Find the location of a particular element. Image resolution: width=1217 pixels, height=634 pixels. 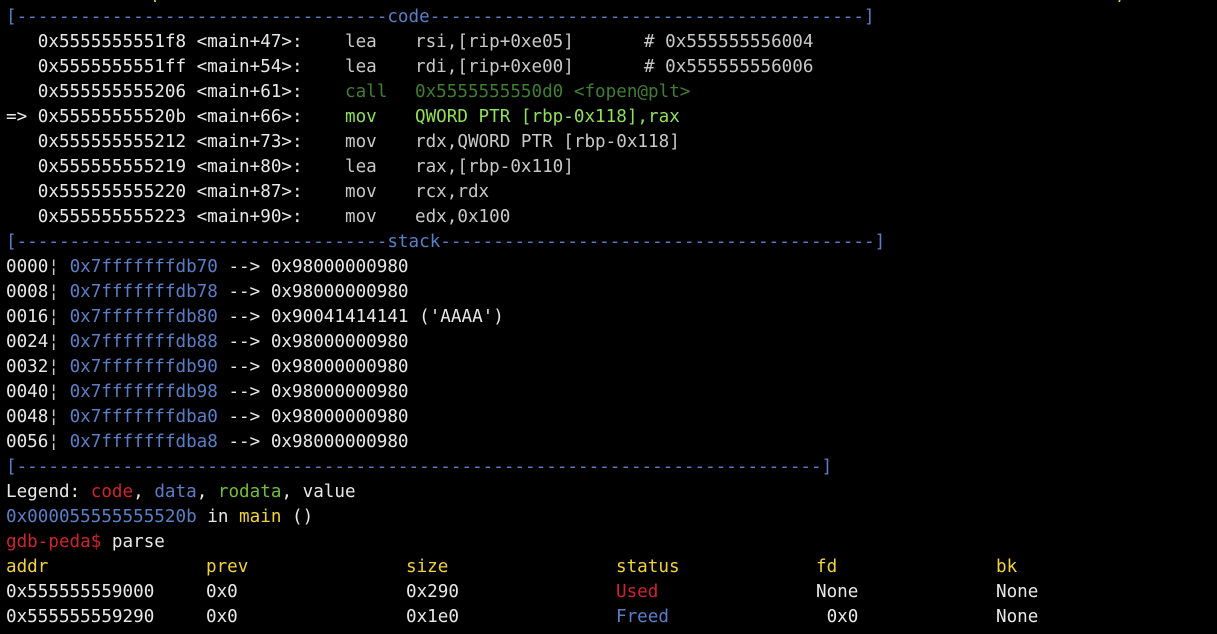

legend-data: data is located at coordinates (175, 492).